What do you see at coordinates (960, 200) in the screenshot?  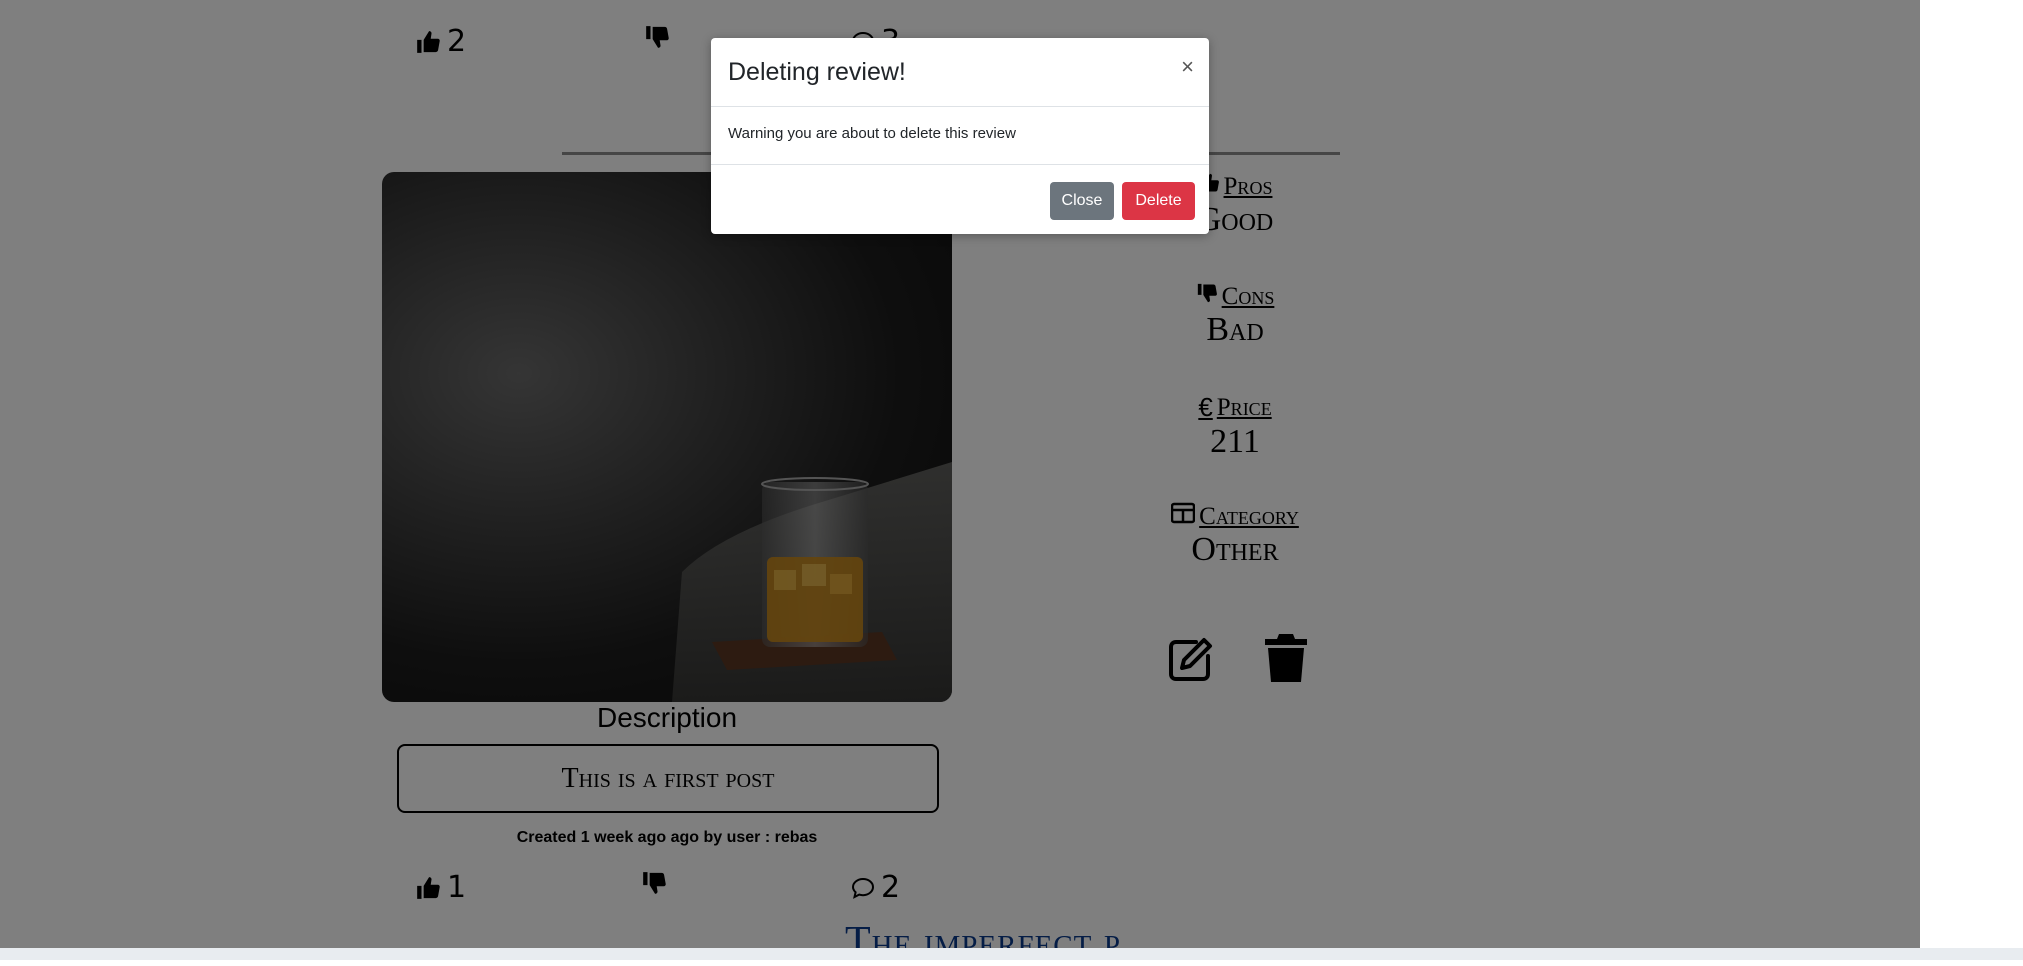 I see `modal-footer: Close Delete` at bounding box center [960, 200].